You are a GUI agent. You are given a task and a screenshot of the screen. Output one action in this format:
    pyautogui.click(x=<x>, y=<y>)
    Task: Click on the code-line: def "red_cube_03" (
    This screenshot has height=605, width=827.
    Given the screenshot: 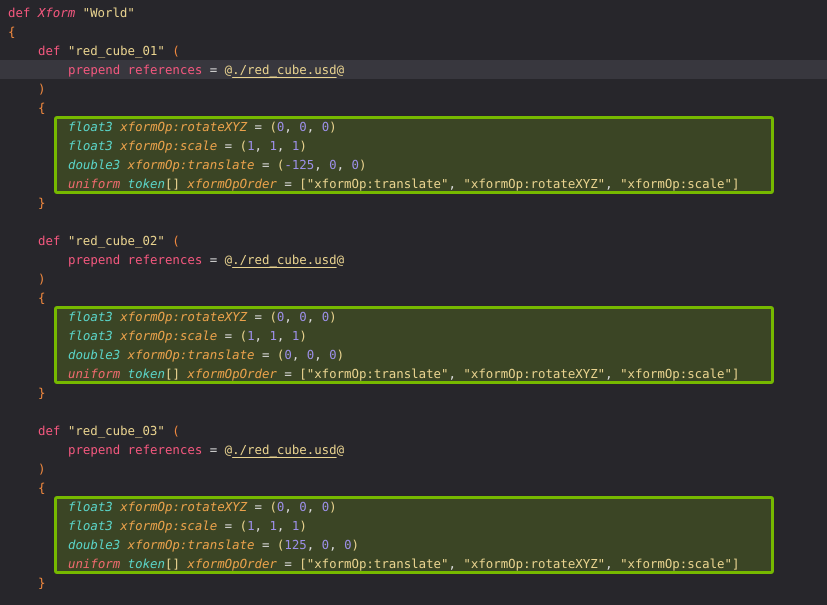 What is the action you would take?
    pyautogui.click(x=109, y=431)
    